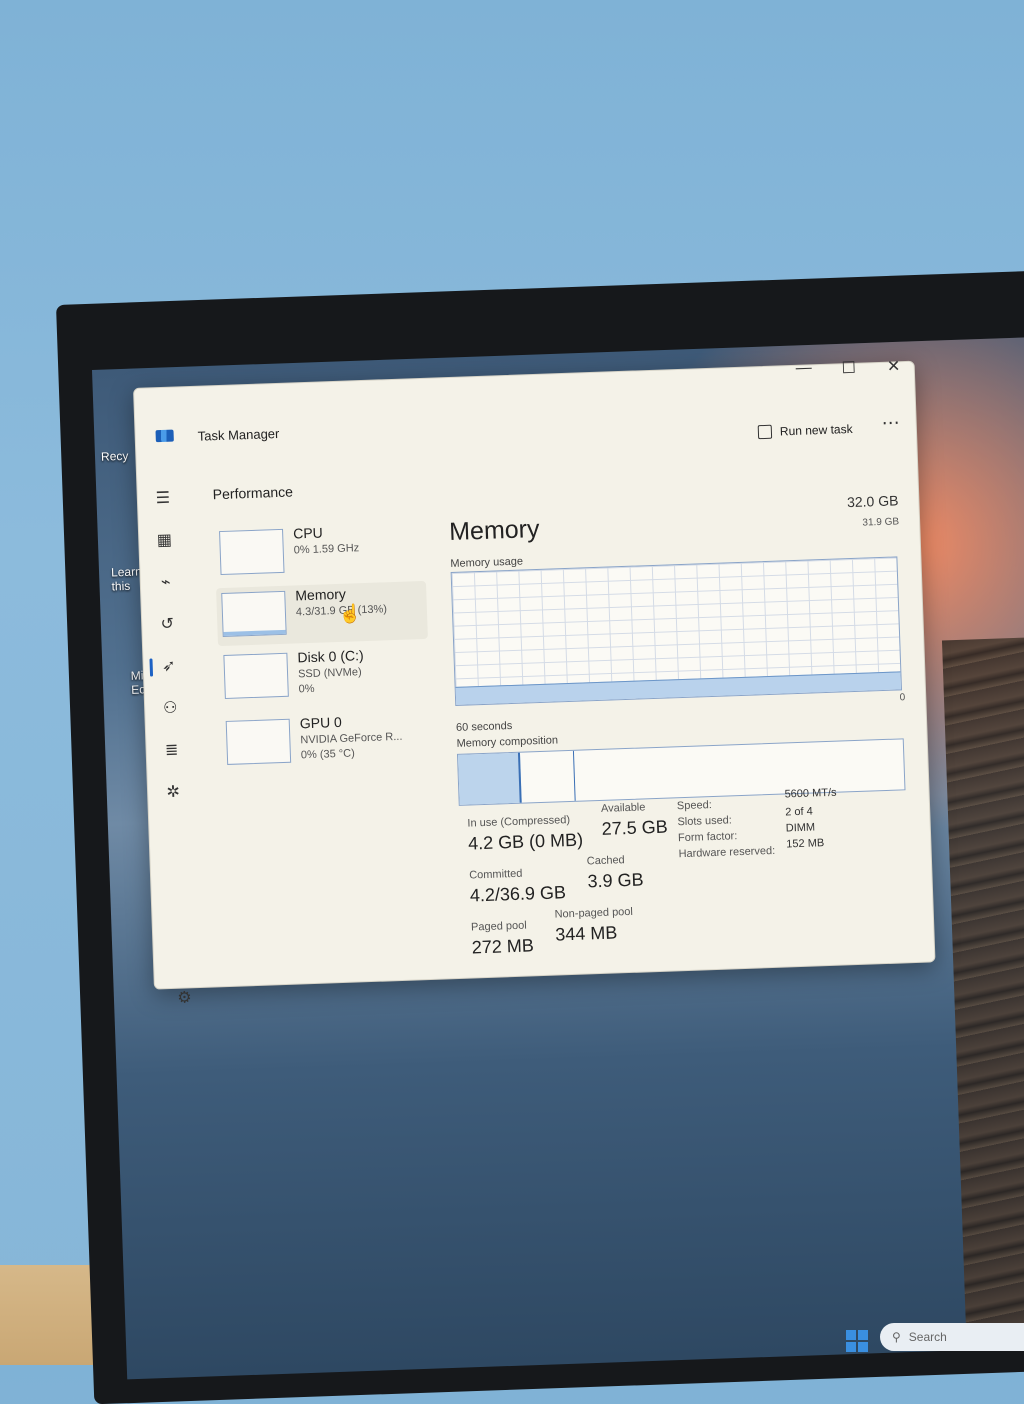  What do you see at coordinates (803, 368) in the screenshot?
I see `minimize-button: —` at bounding box center [803, 368].